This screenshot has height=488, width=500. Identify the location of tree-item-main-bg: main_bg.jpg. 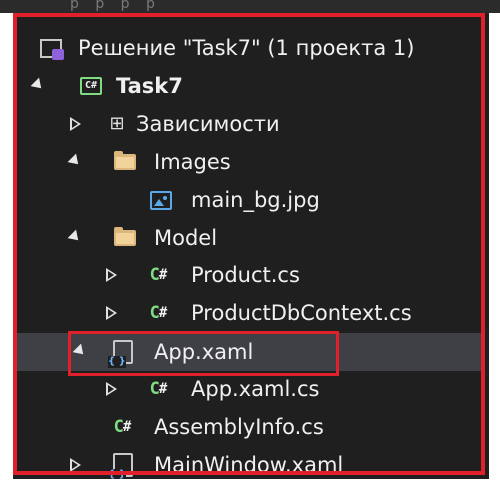
(251, 200).